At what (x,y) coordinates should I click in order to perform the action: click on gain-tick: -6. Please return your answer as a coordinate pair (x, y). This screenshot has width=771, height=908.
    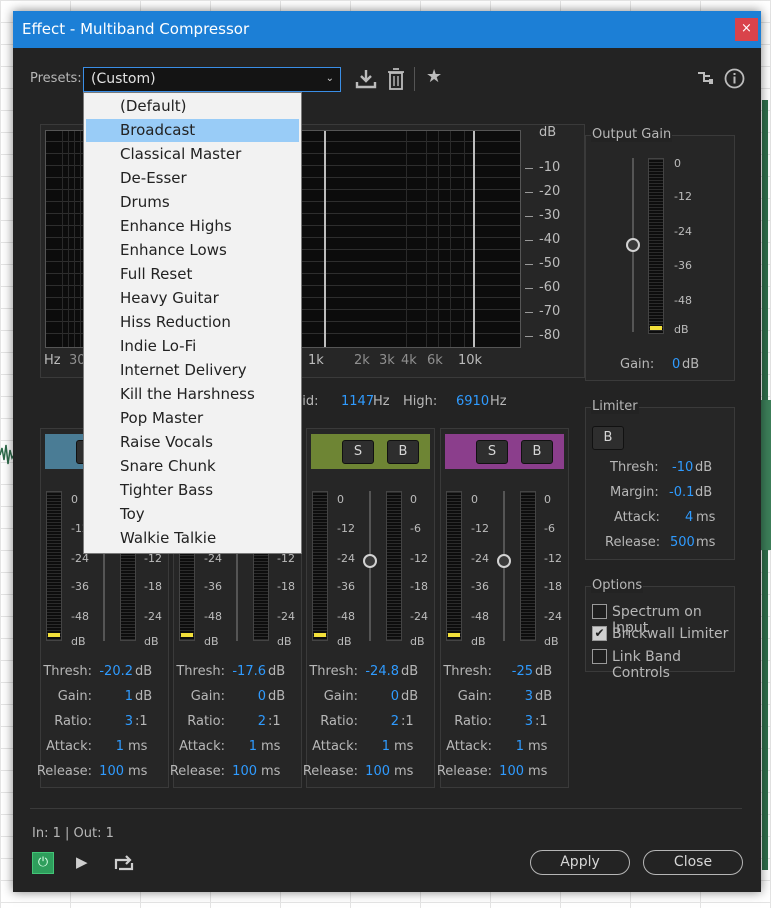
    Looking at the image, I should click on (549, 528).